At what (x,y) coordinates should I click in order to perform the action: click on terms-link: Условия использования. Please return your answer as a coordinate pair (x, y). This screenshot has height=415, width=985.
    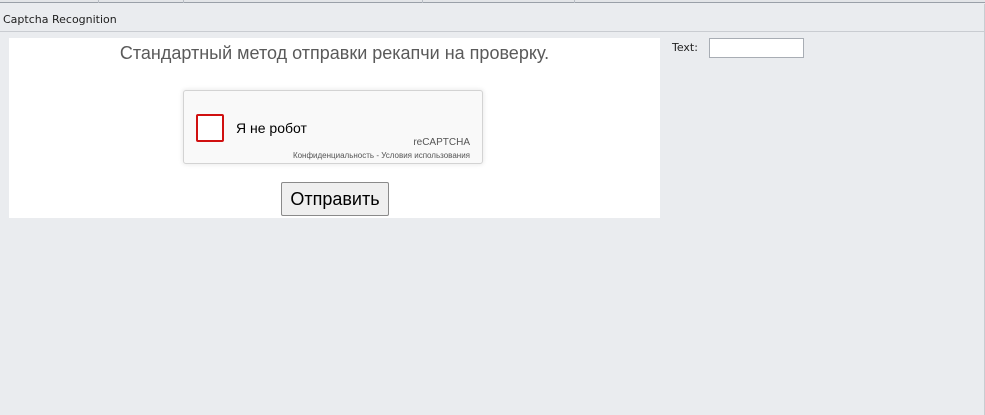
    Looking at the image, I should click on (425, 155).